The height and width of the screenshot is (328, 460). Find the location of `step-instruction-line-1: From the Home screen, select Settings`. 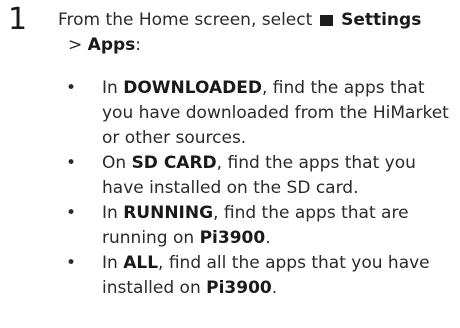

step-instruction-line-1: From the Home screen, select Settings is located at coordinates (255, 20).